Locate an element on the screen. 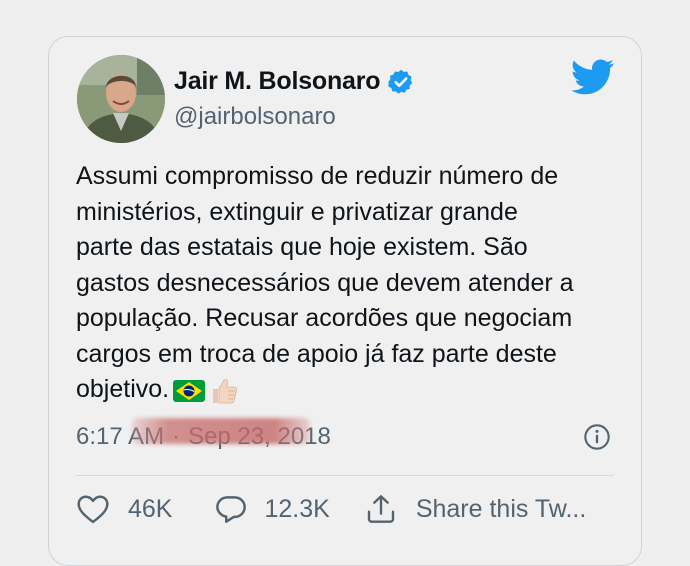  author-handle: @jairbolsonaro is located at coordinates (255, 117).